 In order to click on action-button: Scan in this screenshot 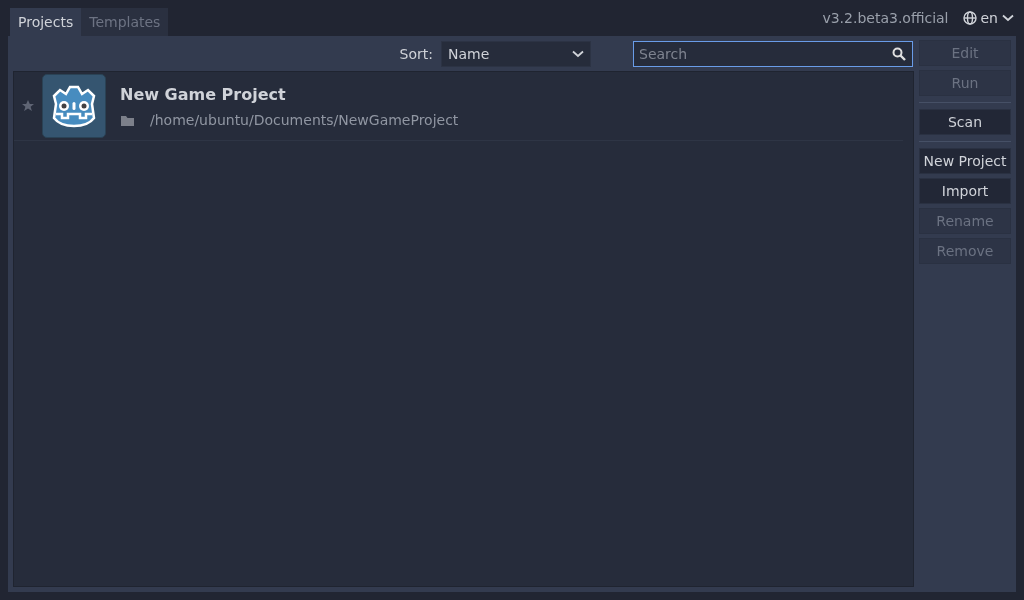, I will do `click(965, 122)`.